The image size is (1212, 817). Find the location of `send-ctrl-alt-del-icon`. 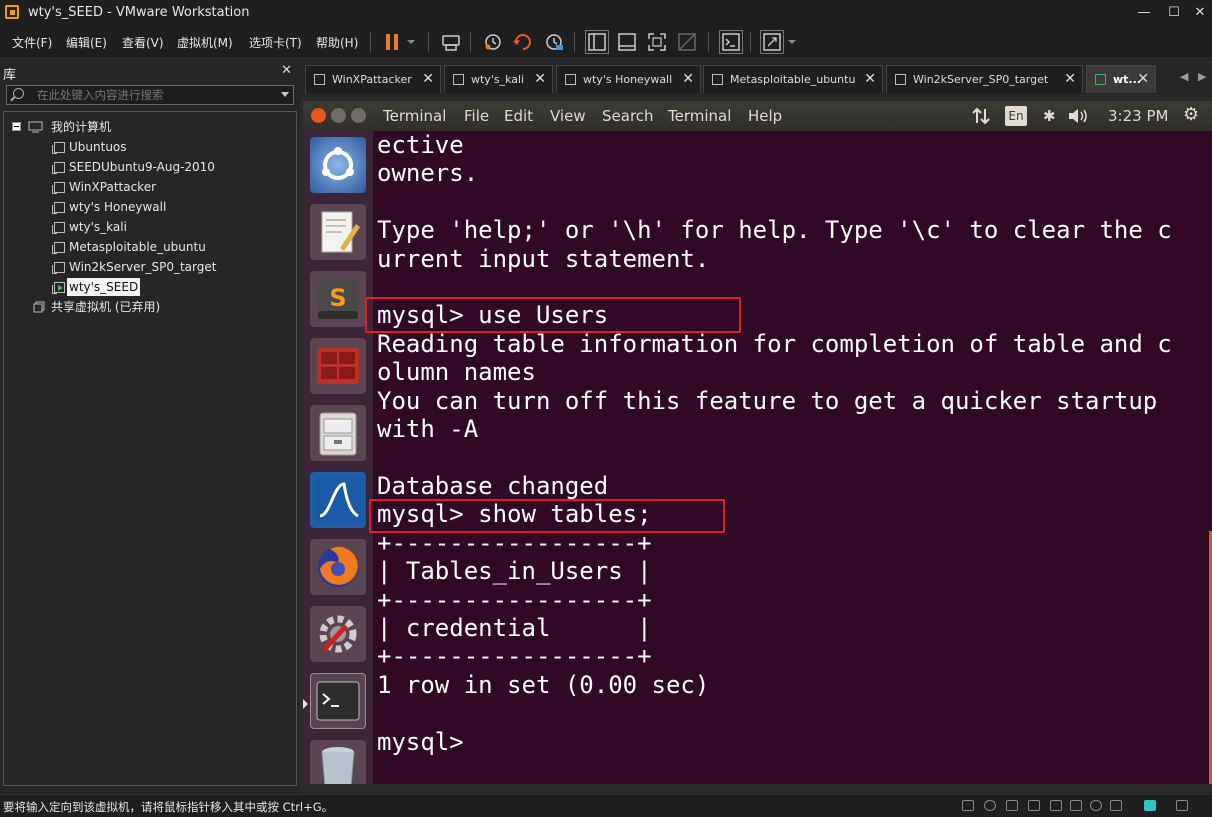

send-ctrl-alt-del-icon is located at coordinates (451, 42).